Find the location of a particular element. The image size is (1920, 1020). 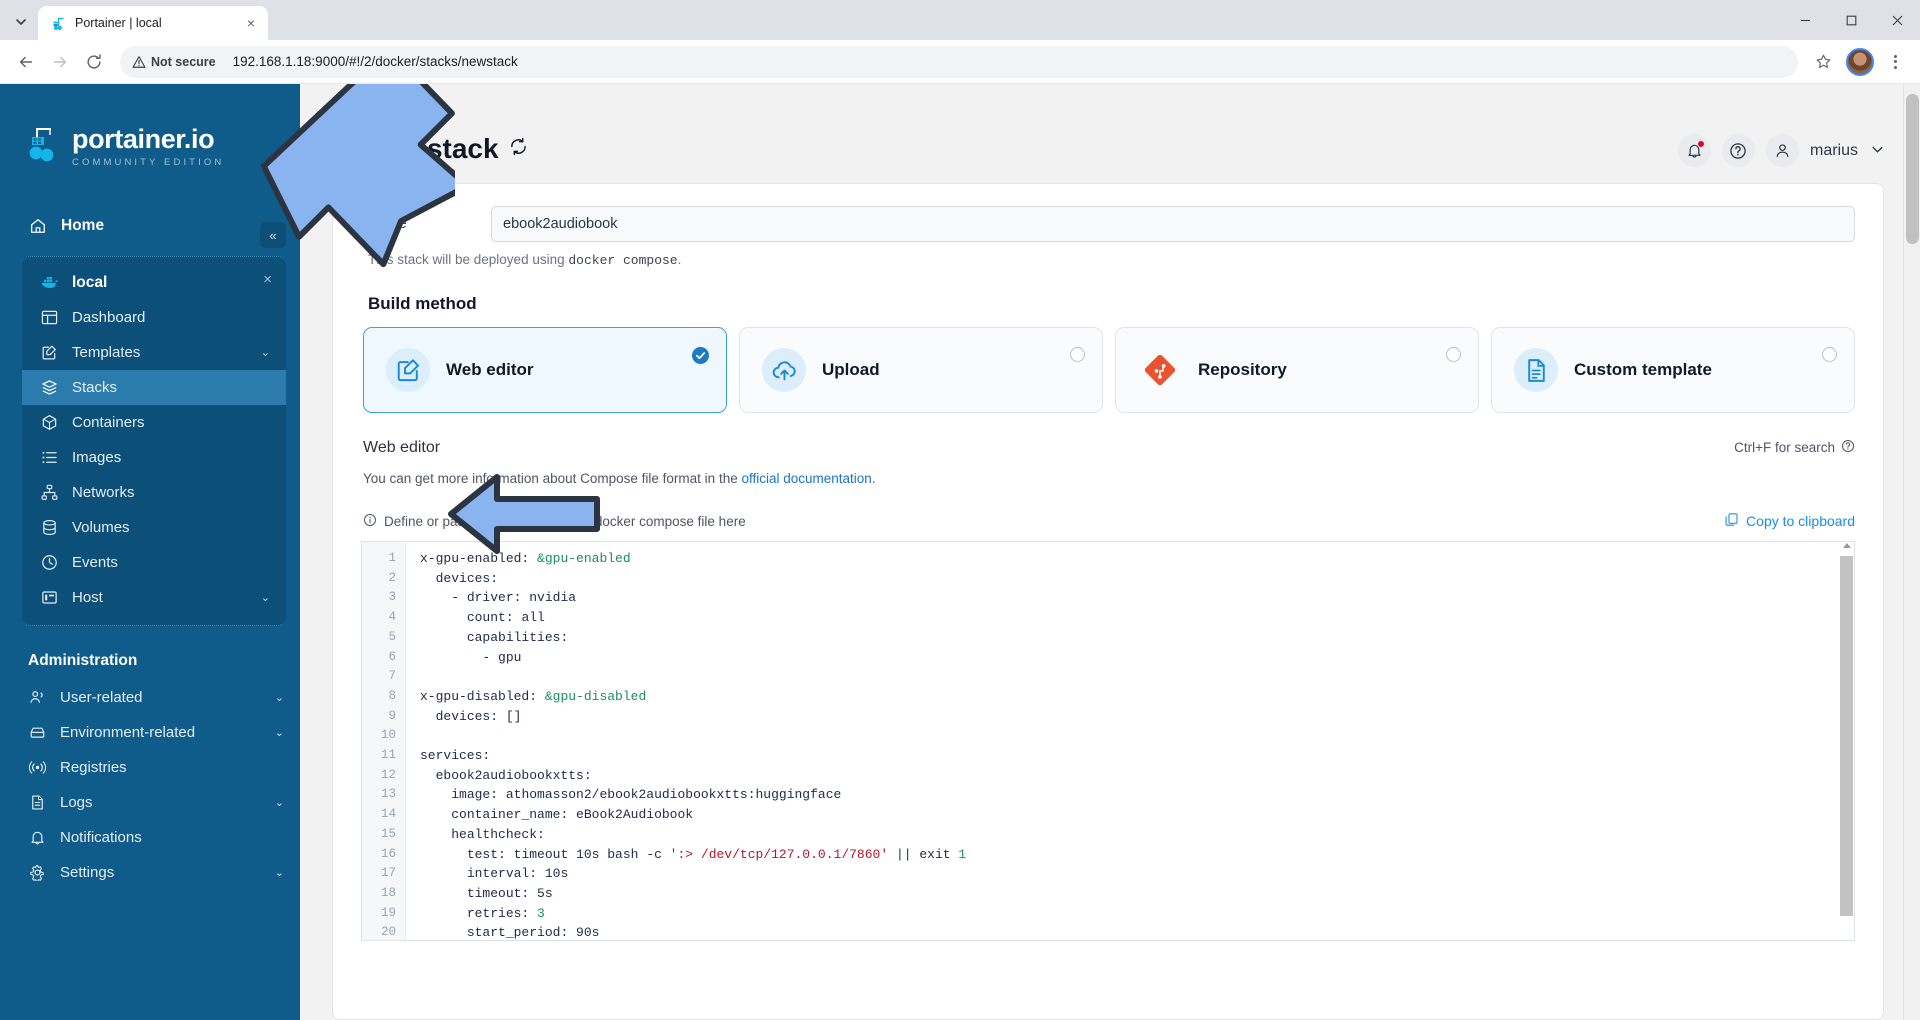

sidebar-item-notifications: Notifications is located at coordinates (155, 837).